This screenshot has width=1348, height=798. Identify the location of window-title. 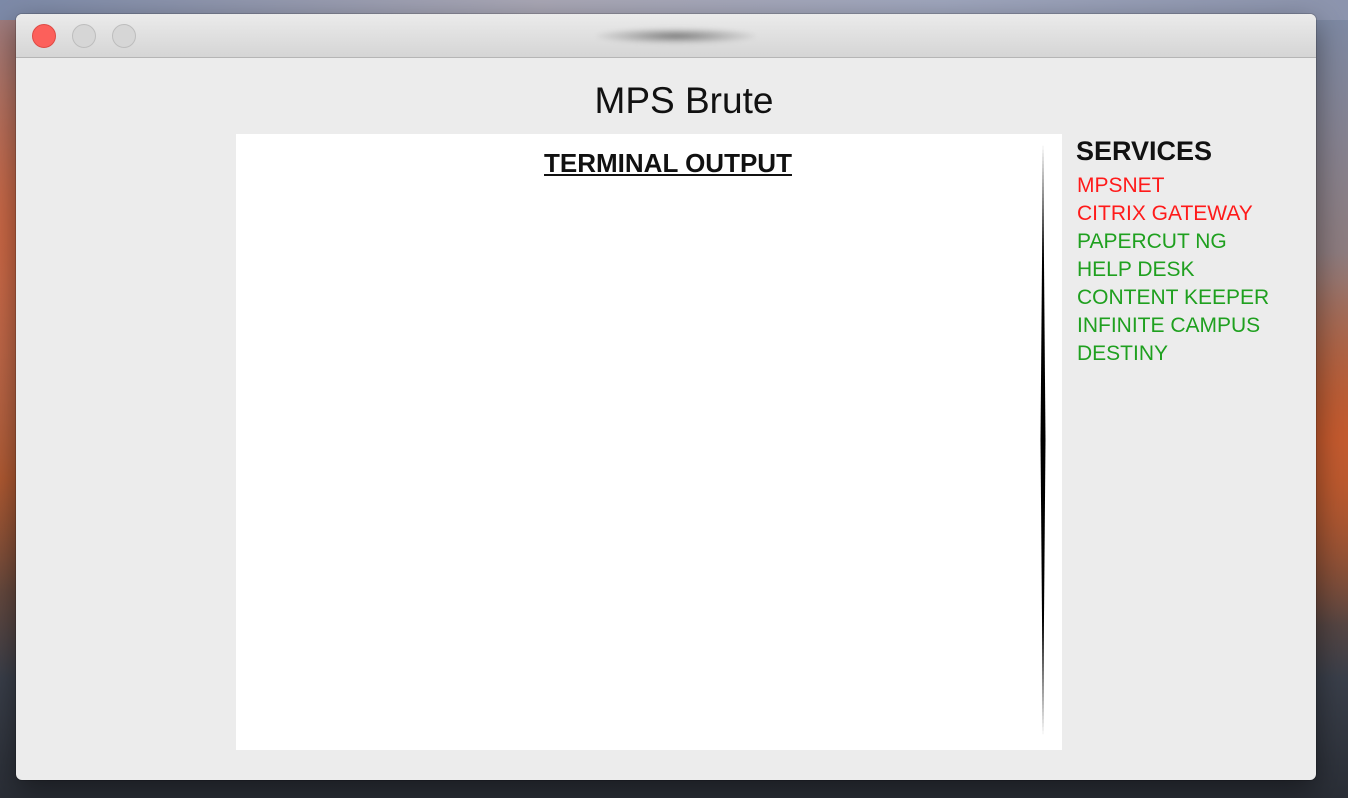
(676, 36).